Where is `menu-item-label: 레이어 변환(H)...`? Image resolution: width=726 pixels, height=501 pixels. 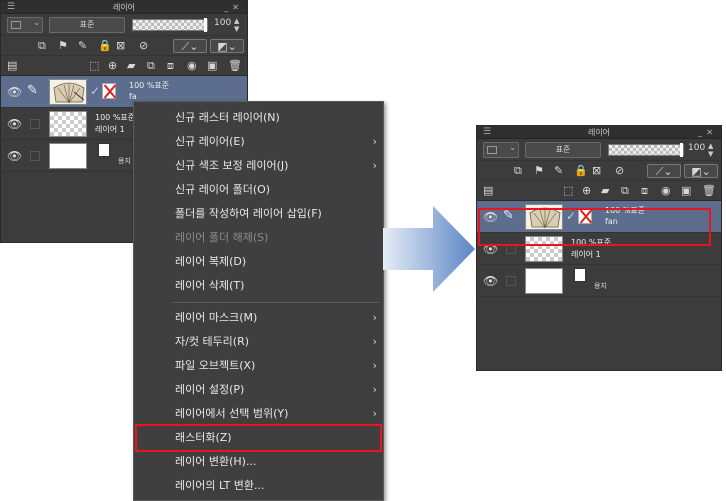
menu-item-label: 레이어 변환(H)... is located at coordinates (216, 461).